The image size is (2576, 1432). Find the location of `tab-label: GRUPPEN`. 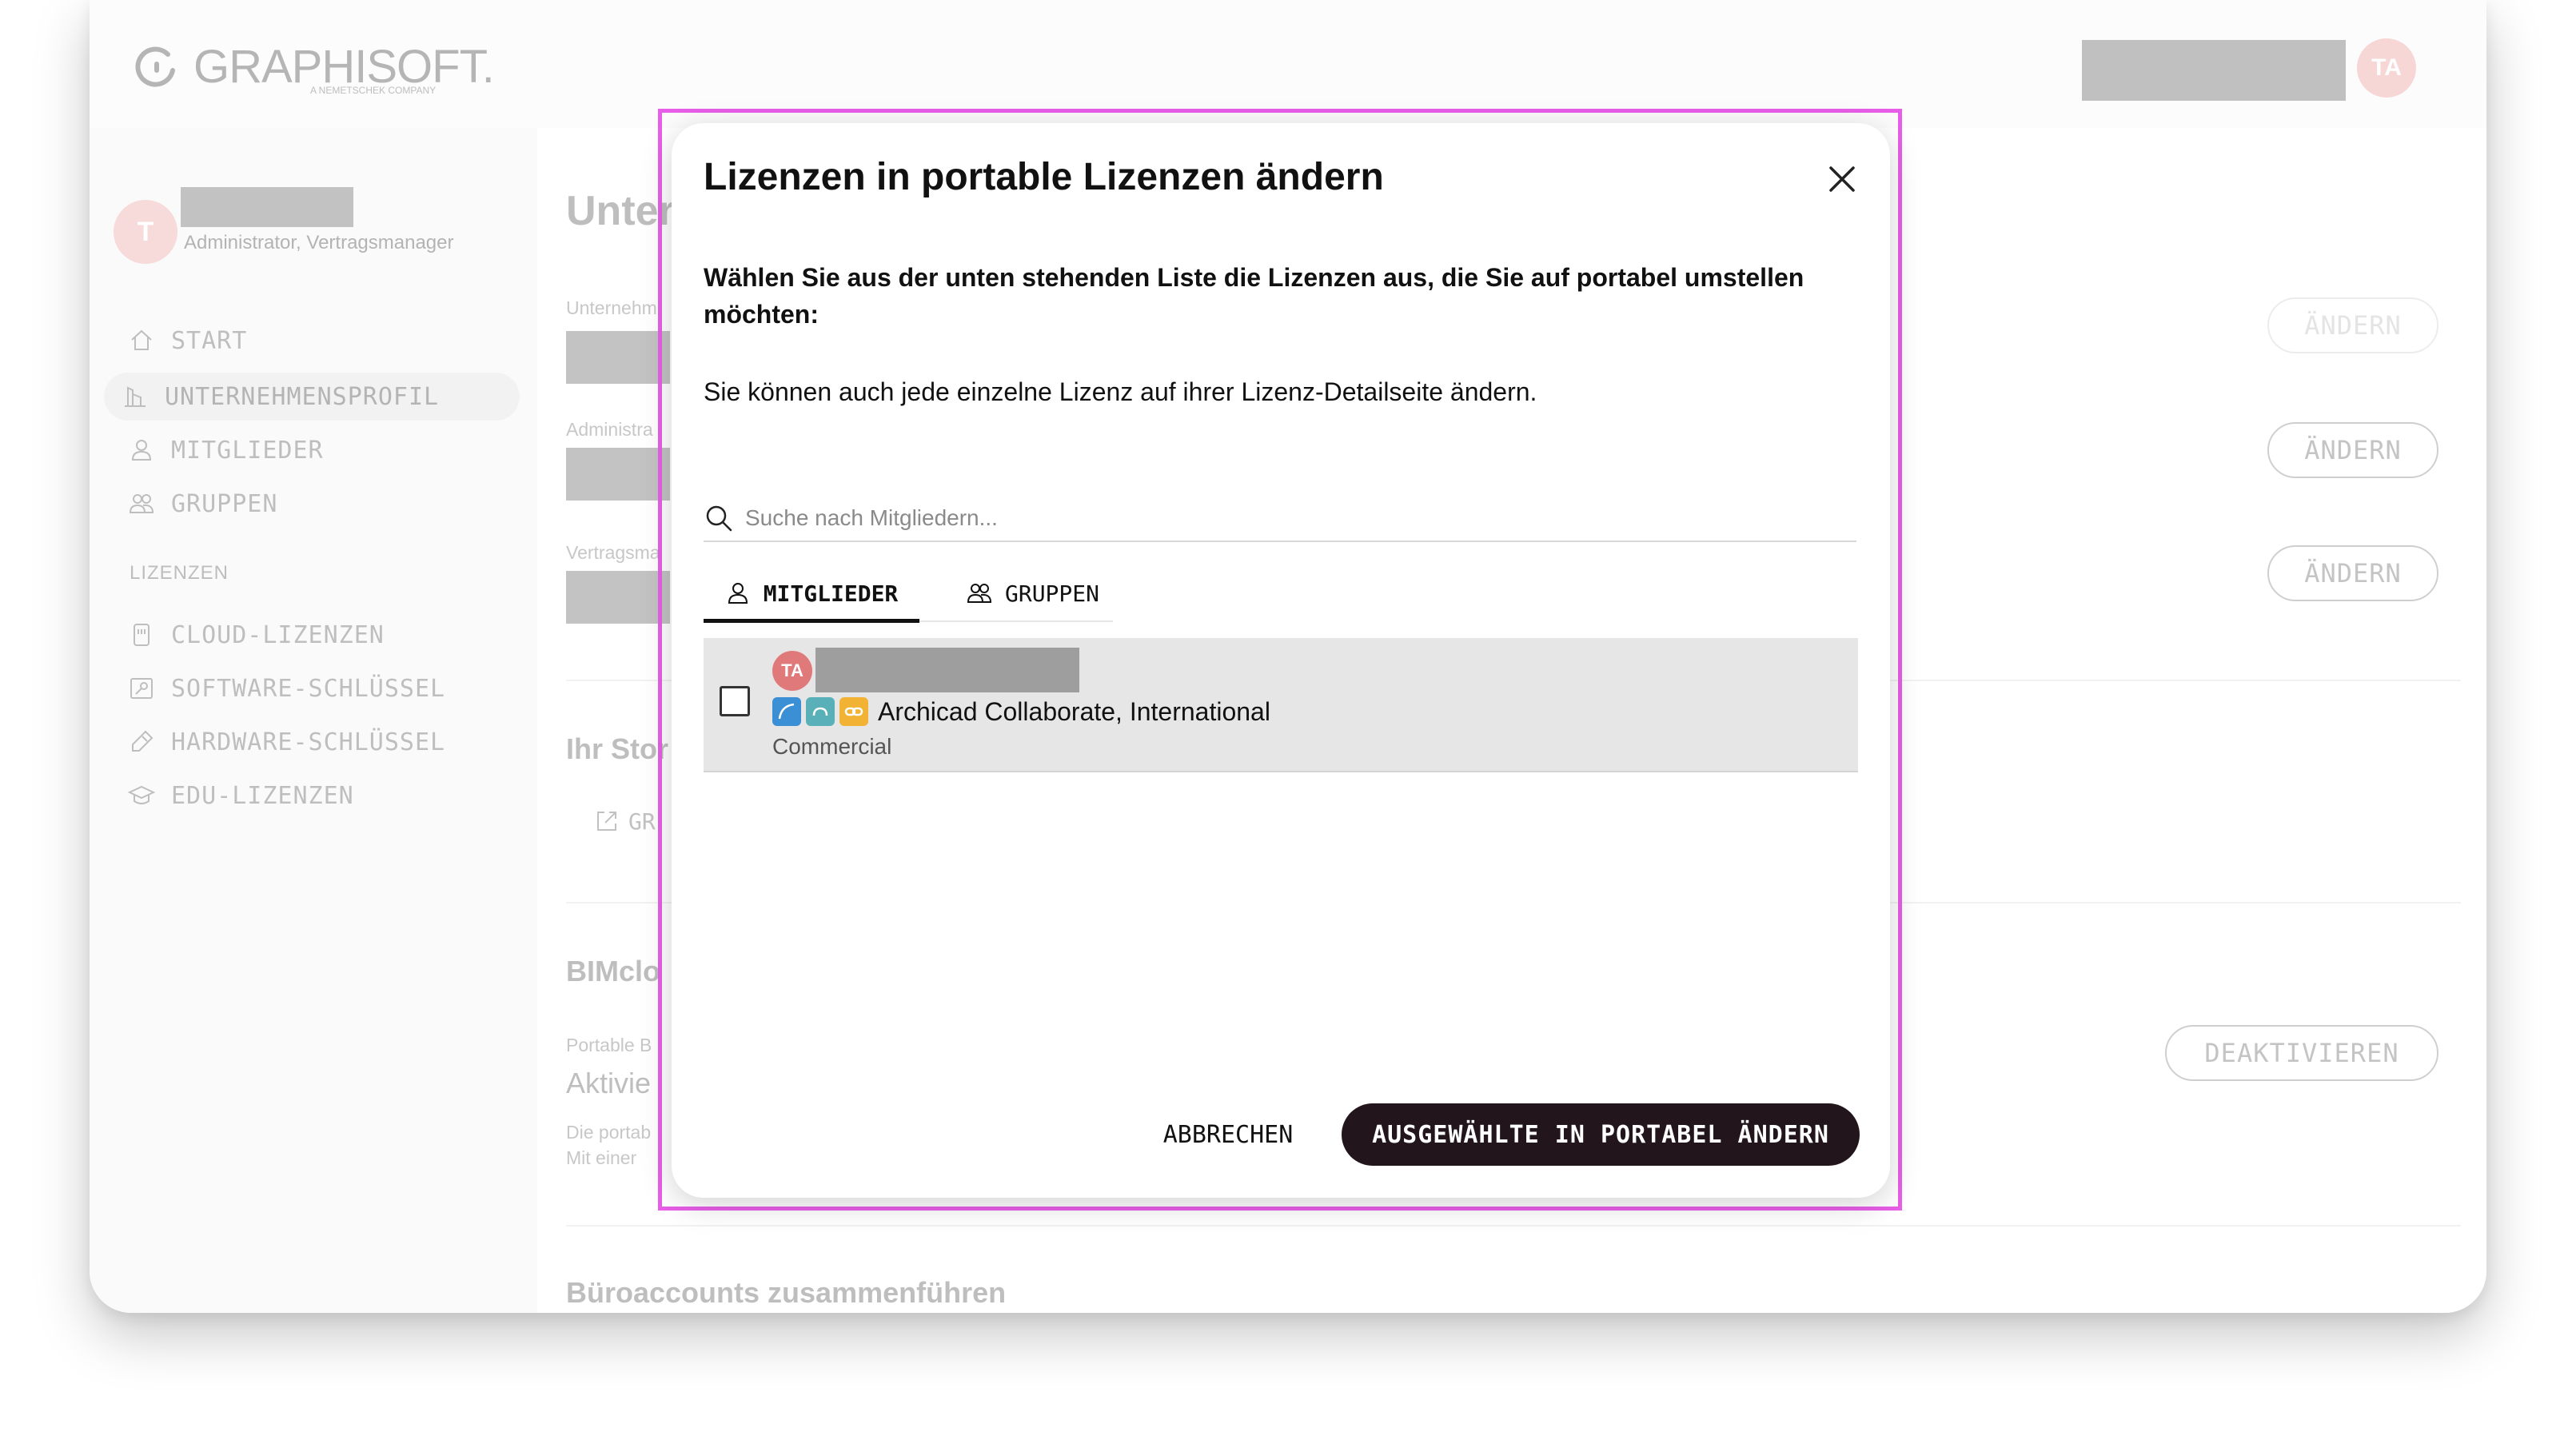

tab-label: GRUPPEN is located at coordinates (1051, 593).